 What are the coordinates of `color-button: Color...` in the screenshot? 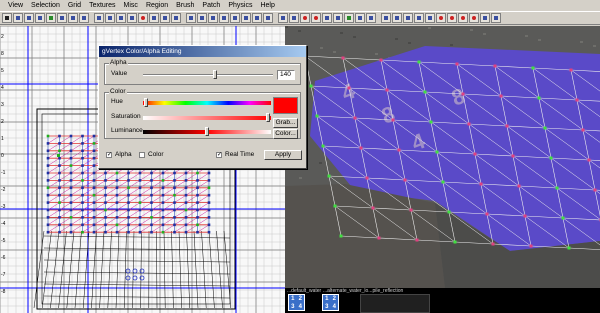 It's located at (285, 134).